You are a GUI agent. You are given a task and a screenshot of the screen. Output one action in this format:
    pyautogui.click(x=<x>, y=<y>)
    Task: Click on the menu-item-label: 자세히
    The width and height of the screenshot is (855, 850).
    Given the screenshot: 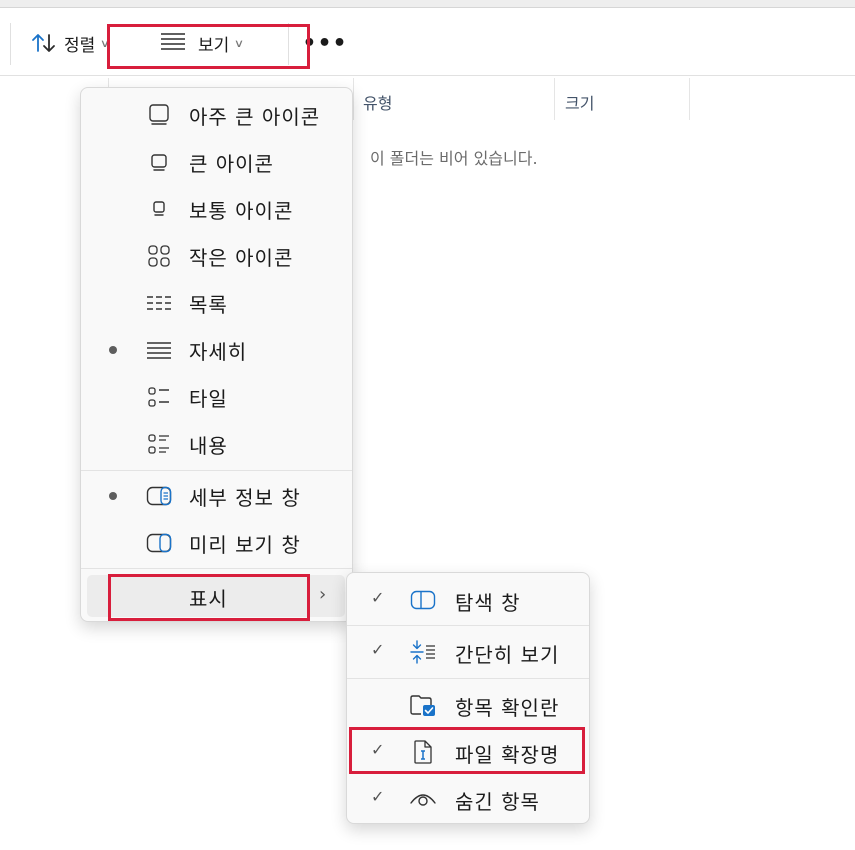 What is the action you would take?
    pyautogui.click(x=218, y=351)
    